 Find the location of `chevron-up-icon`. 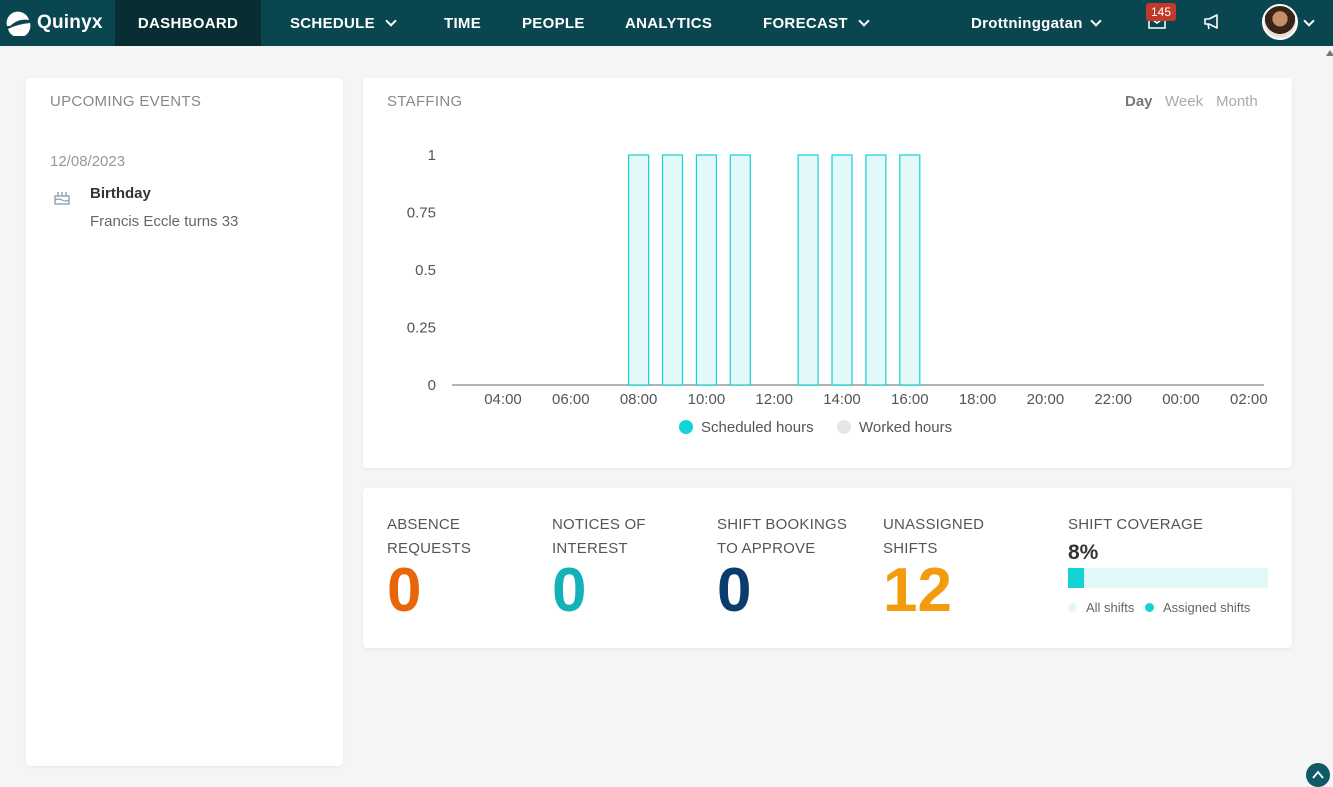

chevron-up-icon is located at coordinates (1318, 774).